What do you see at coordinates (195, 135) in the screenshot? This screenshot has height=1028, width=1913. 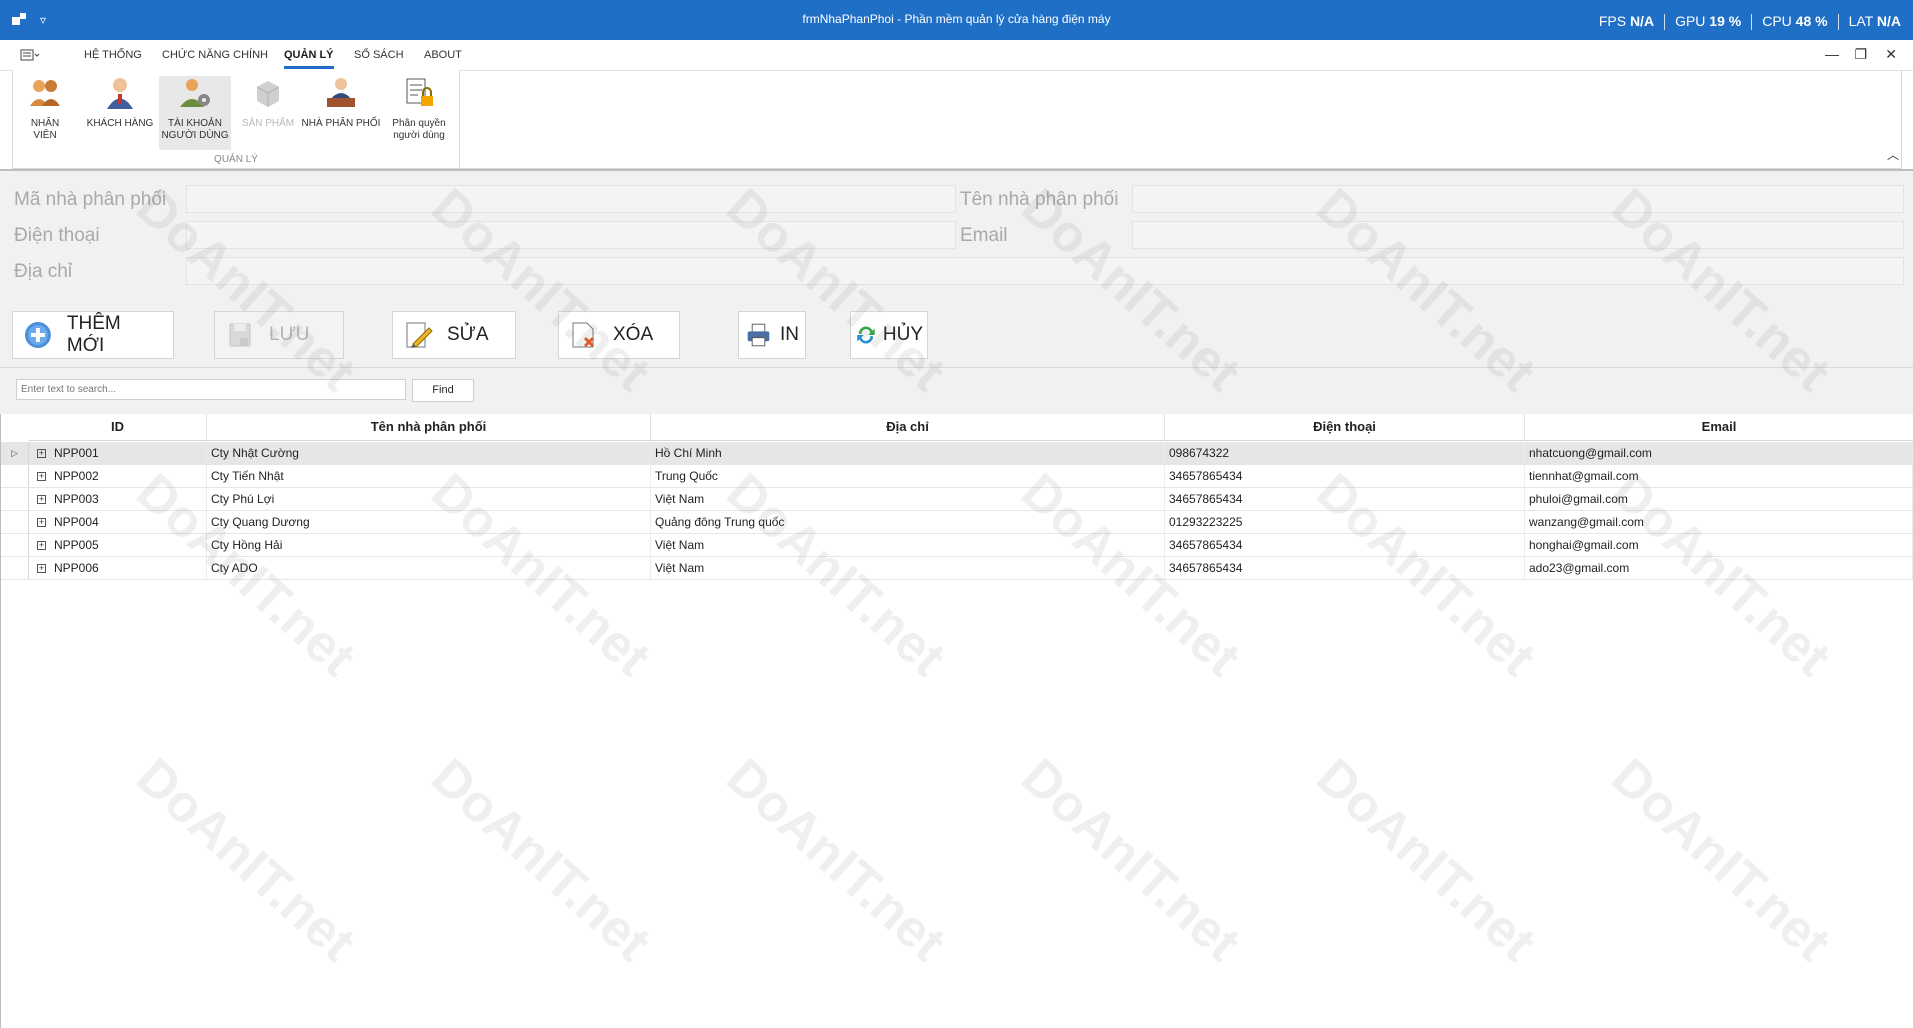 I see `ribbon-button-label-line2: NGƯỜI DÙNG` at bounding box center [195, 135].